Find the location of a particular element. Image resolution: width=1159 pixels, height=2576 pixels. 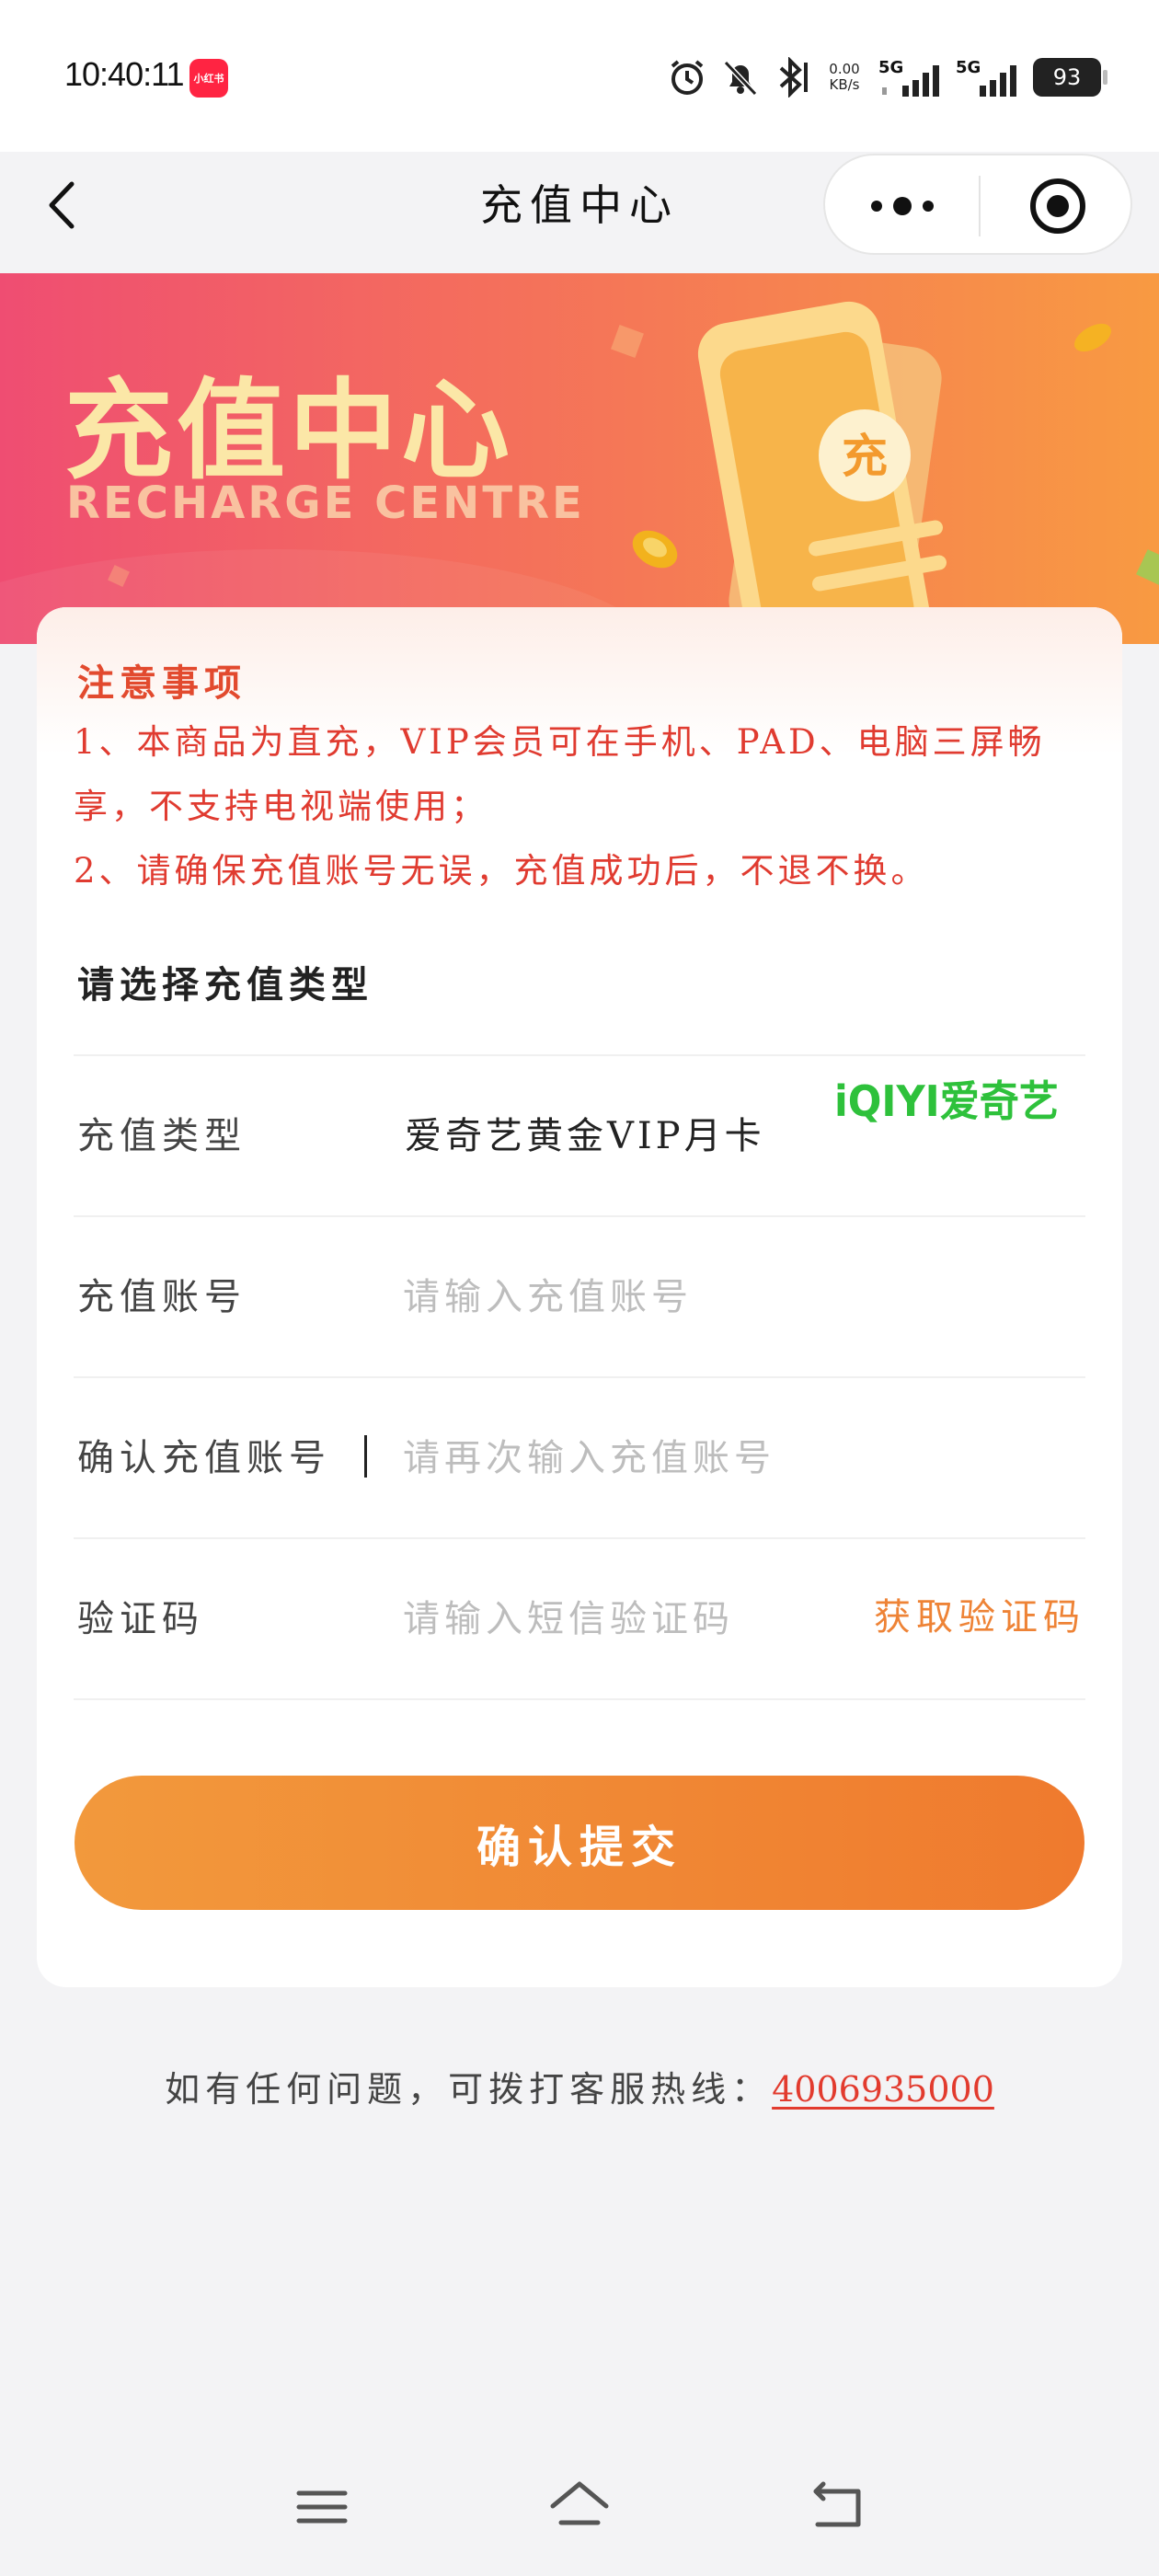

miniprogram-capsule is located at coordinates (977, 204).